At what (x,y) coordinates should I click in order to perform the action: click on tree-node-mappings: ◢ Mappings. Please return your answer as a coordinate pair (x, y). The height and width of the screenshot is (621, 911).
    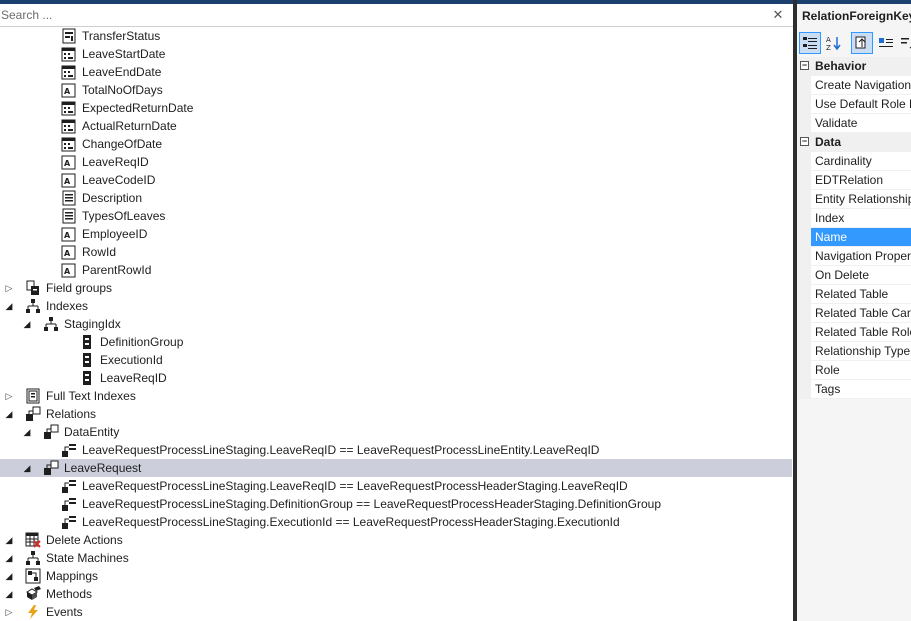
    Looking at the image, I should click on (396, 576).